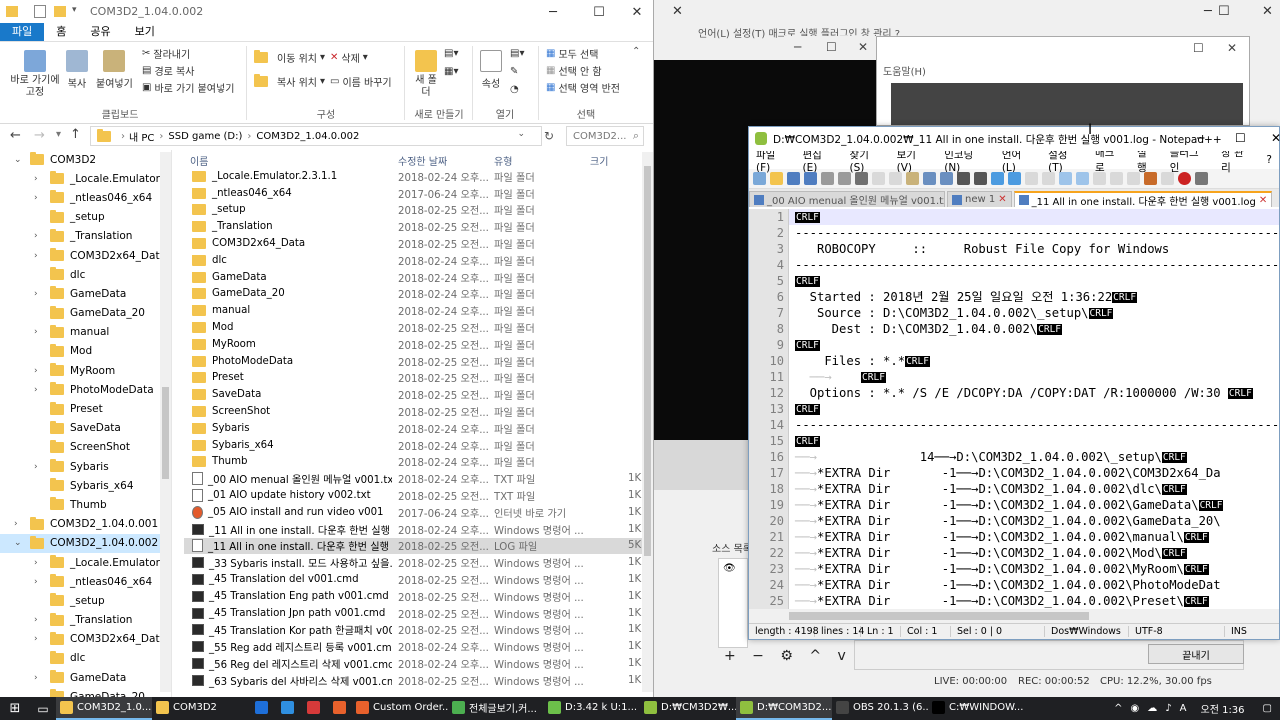 The height and width of the screenshot is (720, 1280). Describe the element at coordinates (200, 708) in the screenshot. I see `taskbar-button: COM3D2` at that location.